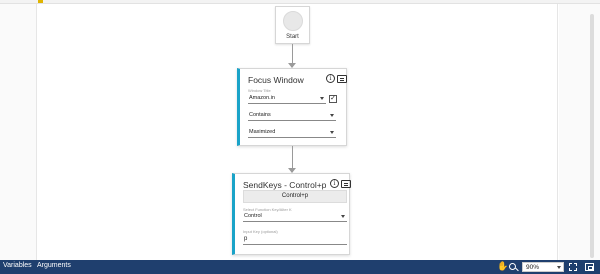 The width and height of the screenshot is (600, 274). What do you see at coordinates (292, 132) in the screenshot?
I see `window-state-select: Maximized` at bounding box center [292, 132].